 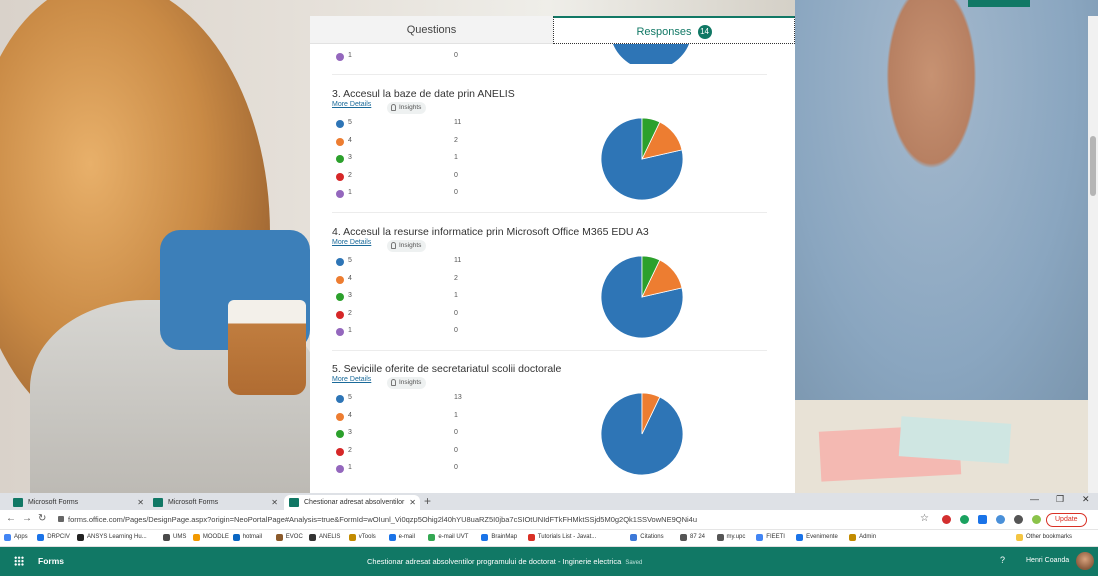 What do you see at coordinates (822, 537) in the screenshot?
I see `bookmark-label: Evenimente` at bounding box center [822, 537].